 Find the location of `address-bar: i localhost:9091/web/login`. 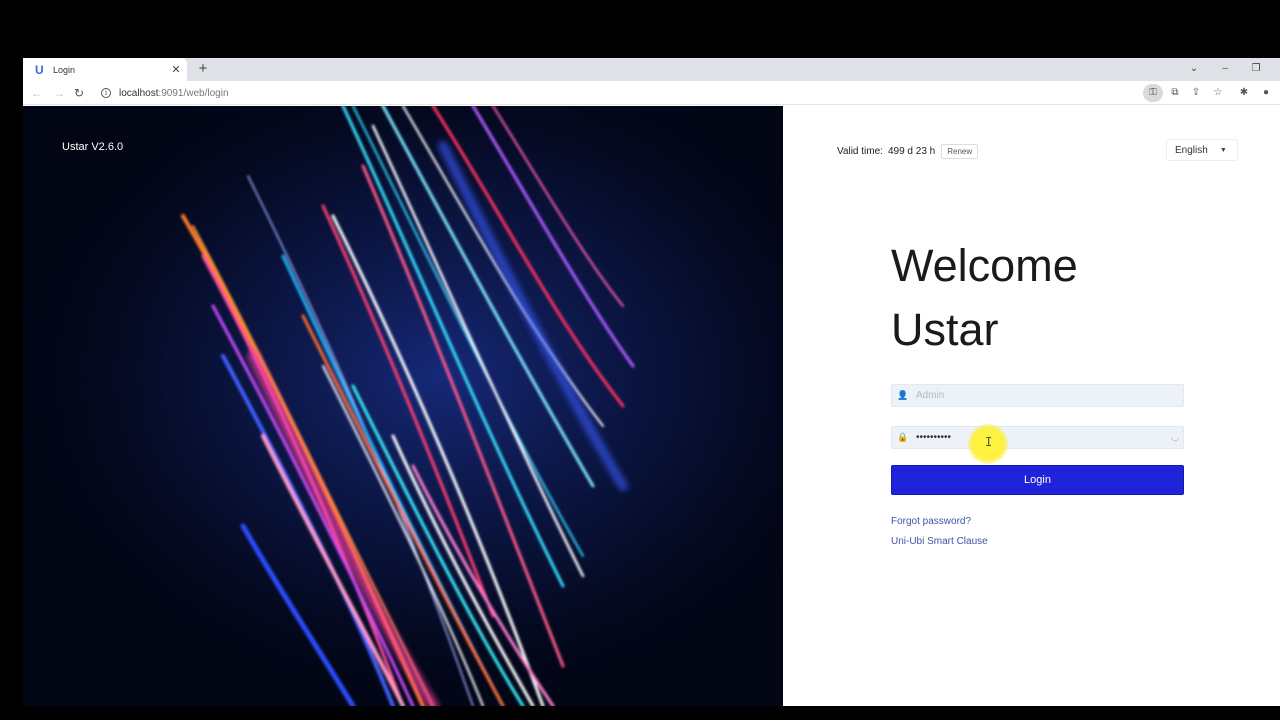

address-bar: i localhost:9091/web/login is located at coordinates (687, 93).